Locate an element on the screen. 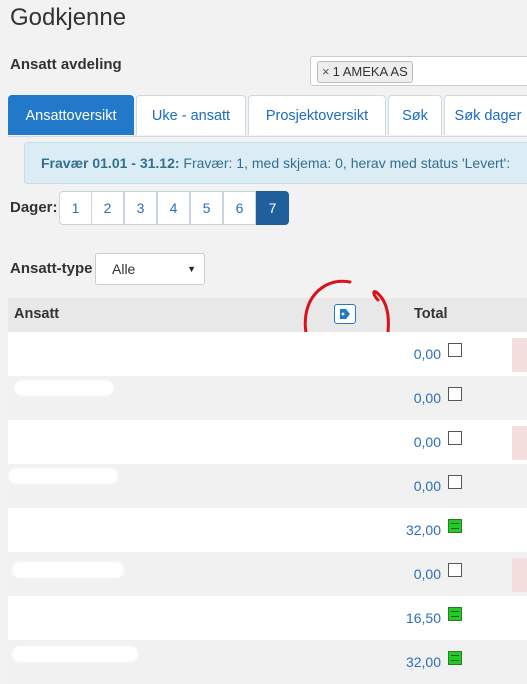 The height and width of the screenshot is (684, 527). column-header-total: Total is located at coordinates (431, 314).